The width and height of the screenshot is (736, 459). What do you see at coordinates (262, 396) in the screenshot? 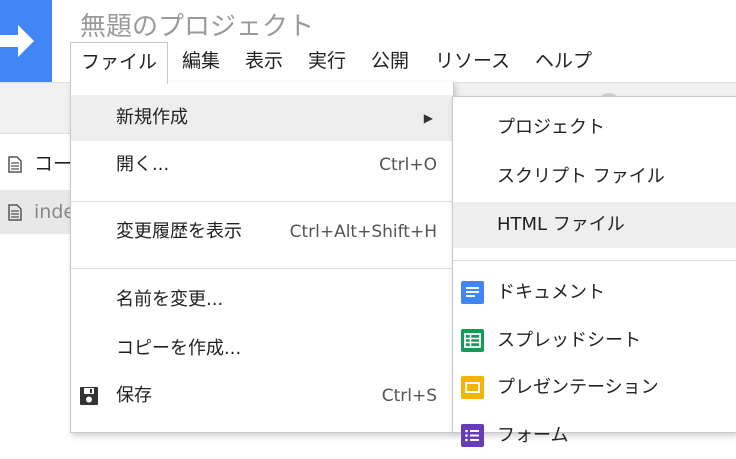
I see `menu-item-save: 保存 Ctrl+S` at bounding box center [262, 396].